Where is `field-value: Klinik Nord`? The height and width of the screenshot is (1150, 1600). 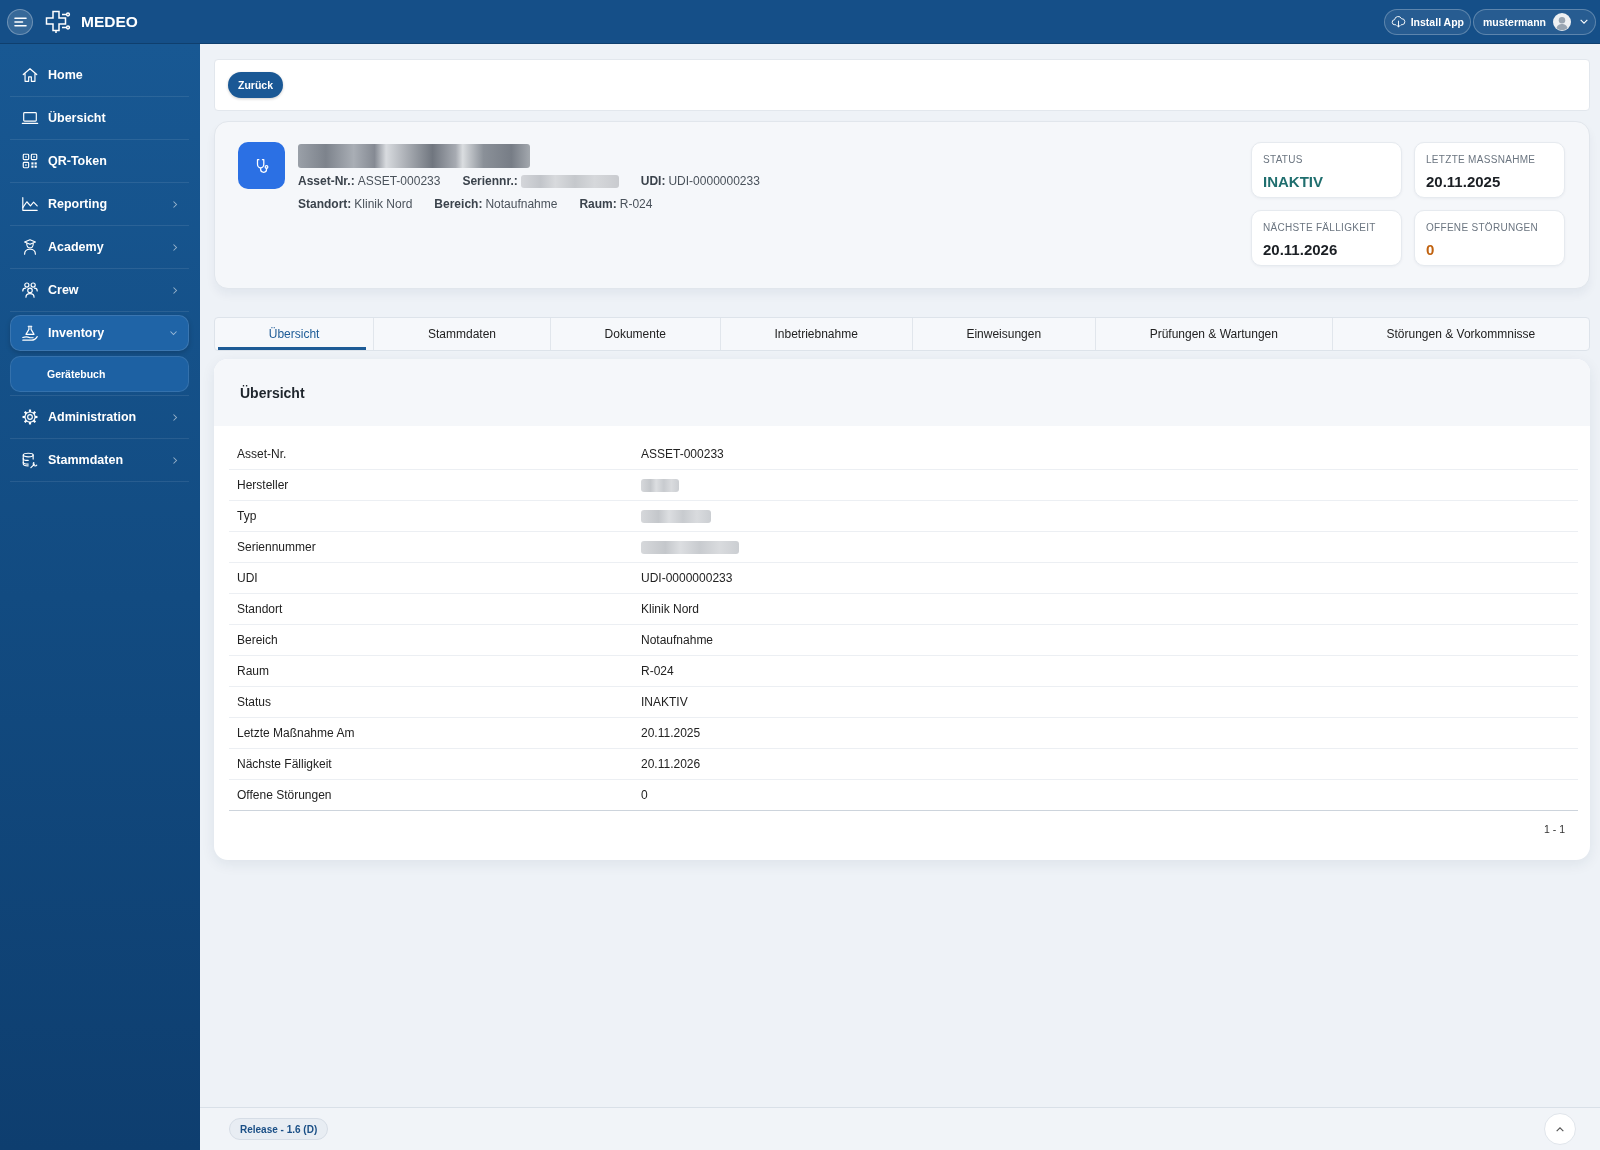
field-value: Klinik Nord is located at coordinates (670, 609).